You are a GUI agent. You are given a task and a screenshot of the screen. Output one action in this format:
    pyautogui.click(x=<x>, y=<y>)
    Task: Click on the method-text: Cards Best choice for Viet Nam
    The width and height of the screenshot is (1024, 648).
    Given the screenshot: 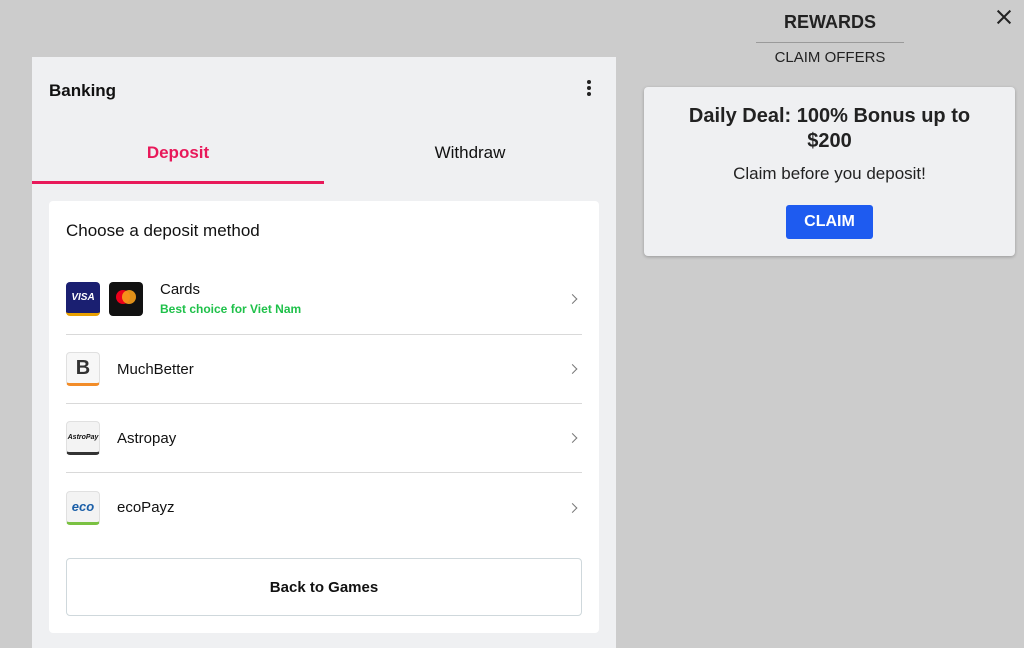 What is the action you would take?
    pyautogui.click(x=230, y=298)
    